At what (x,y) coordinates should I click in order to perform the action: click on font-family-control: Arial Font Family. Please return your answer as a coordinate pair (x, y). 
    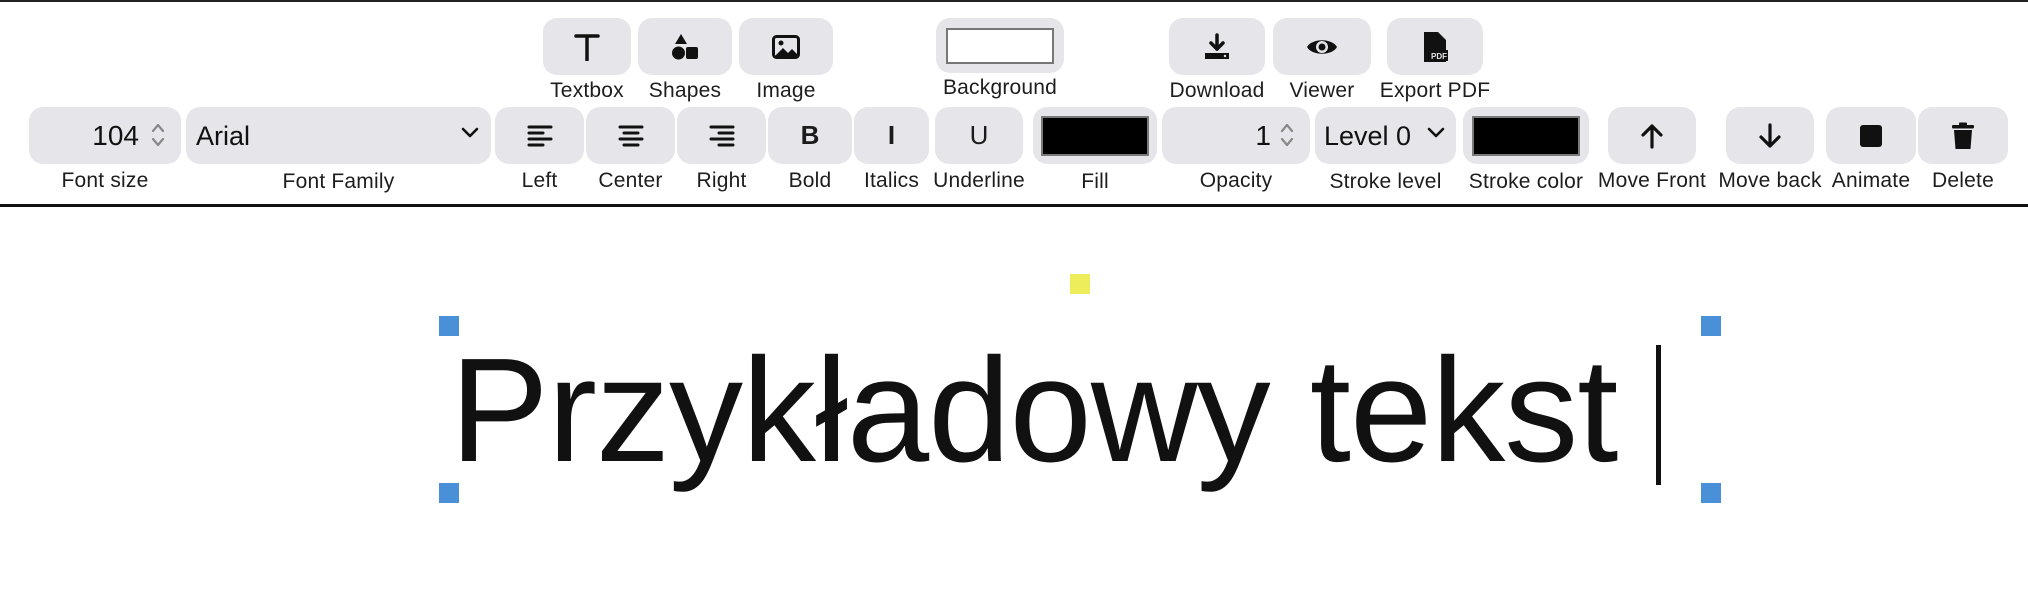
    Looking at the image, I should click on (338, 152).